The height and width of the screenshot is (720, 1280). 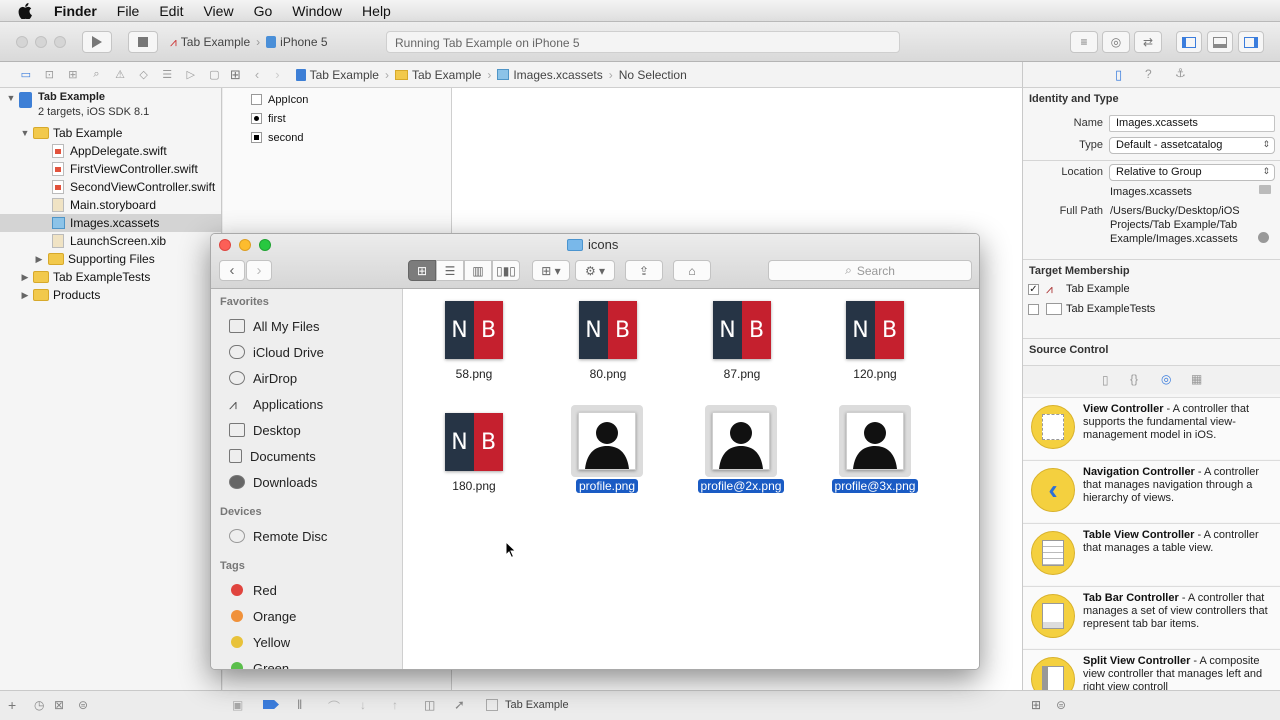 I want to click on menu-view: View, so click(x=218, y=11).